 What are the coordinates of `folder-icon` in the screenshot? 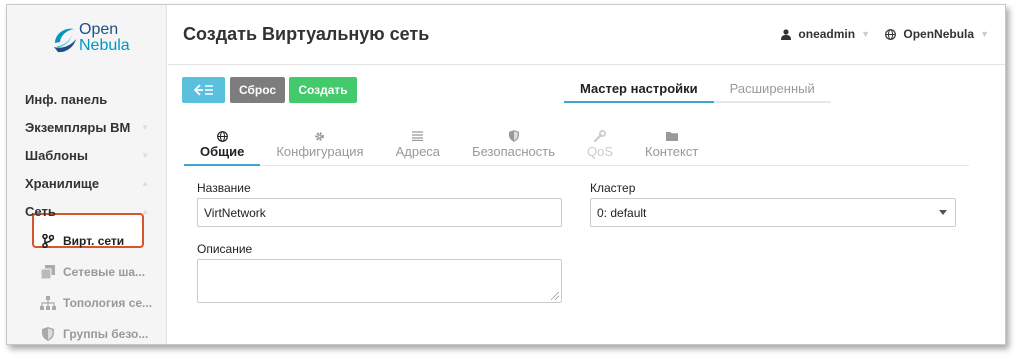 It's located at (671, 136).